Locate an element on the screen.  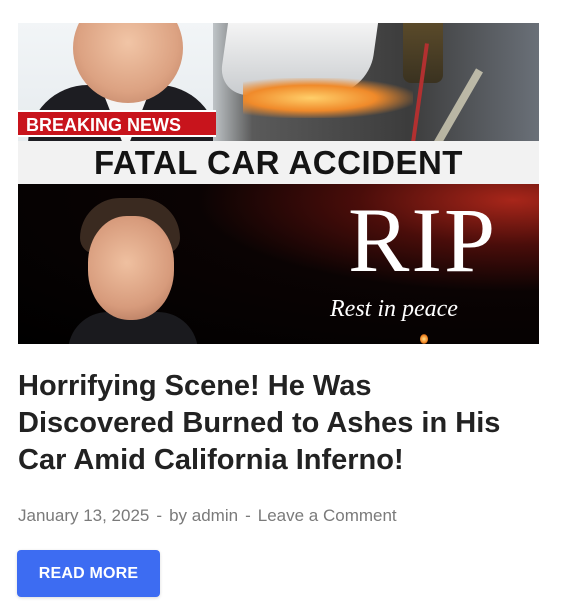
image-headline: FATAL CAR ACCIDENT is located at coordinates (278, 162).